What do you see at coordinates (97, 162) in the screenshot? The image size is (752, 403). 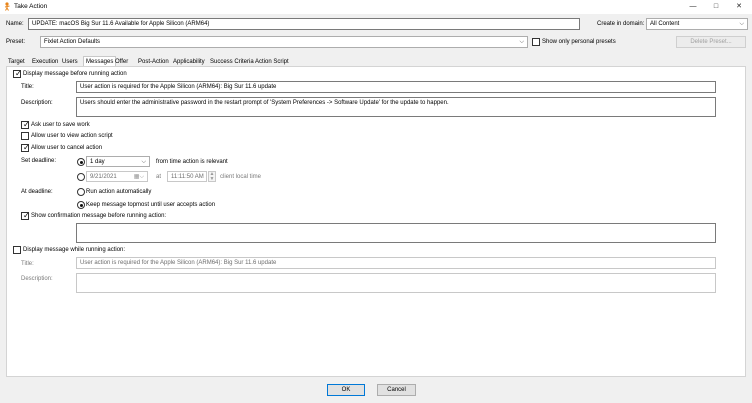 I see `deadline-interval-value: 1 day` at bounding box center [97, 162].